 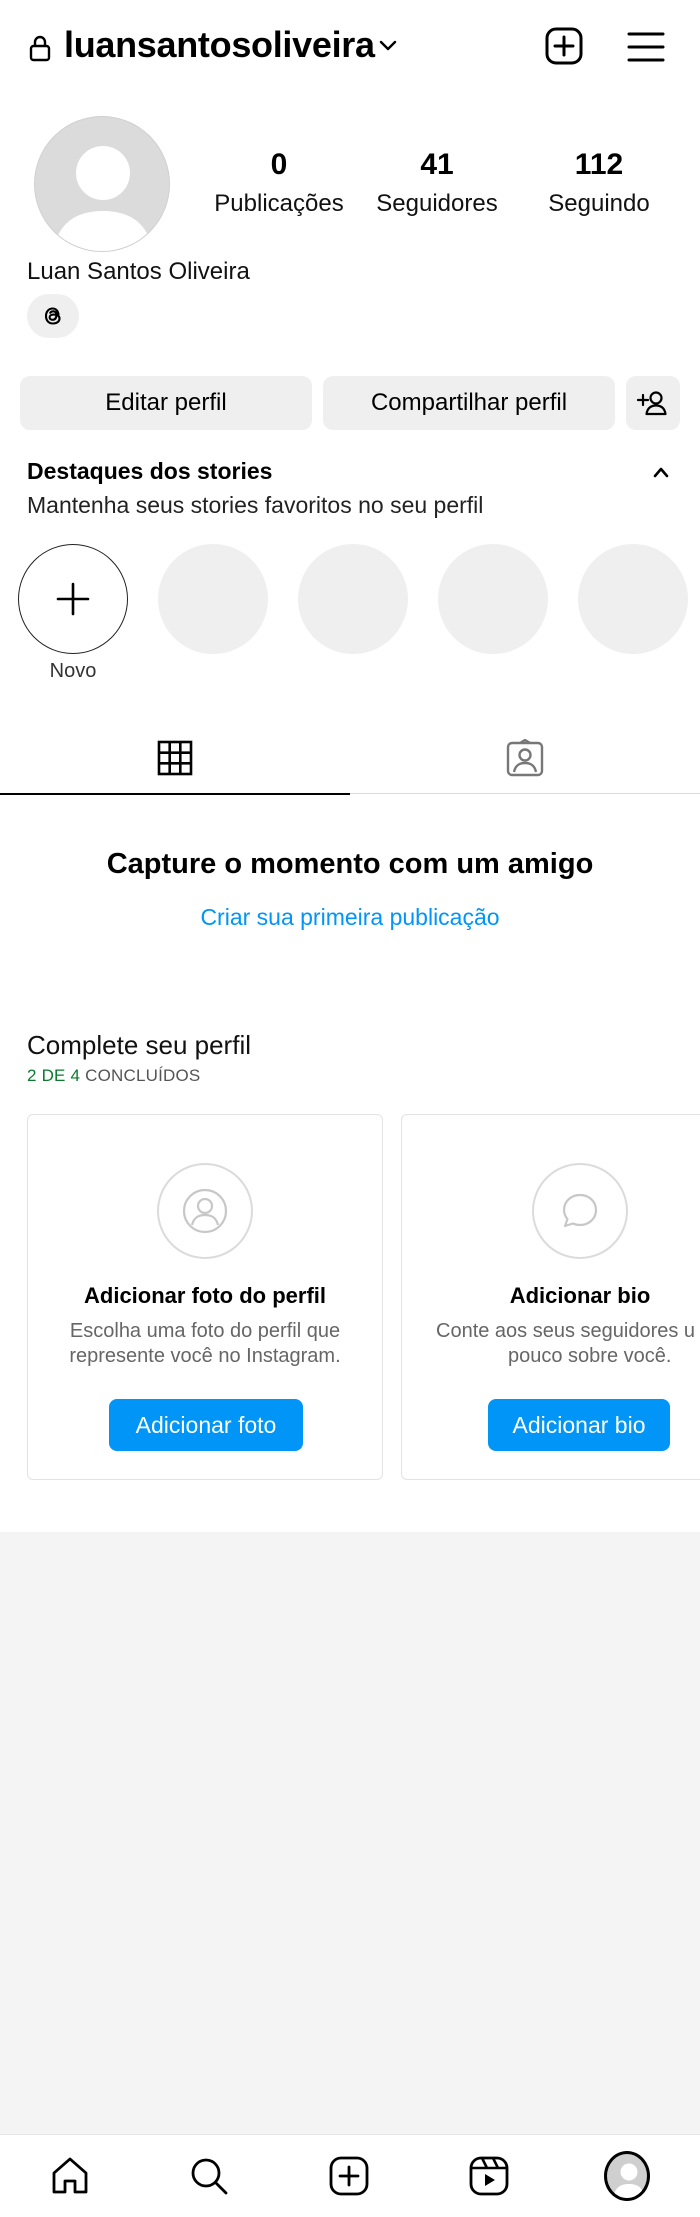 What do you see at coordinates (279, 164) in the screenshot?
I see `stat-value: 0` at bounding box center [279, 164].